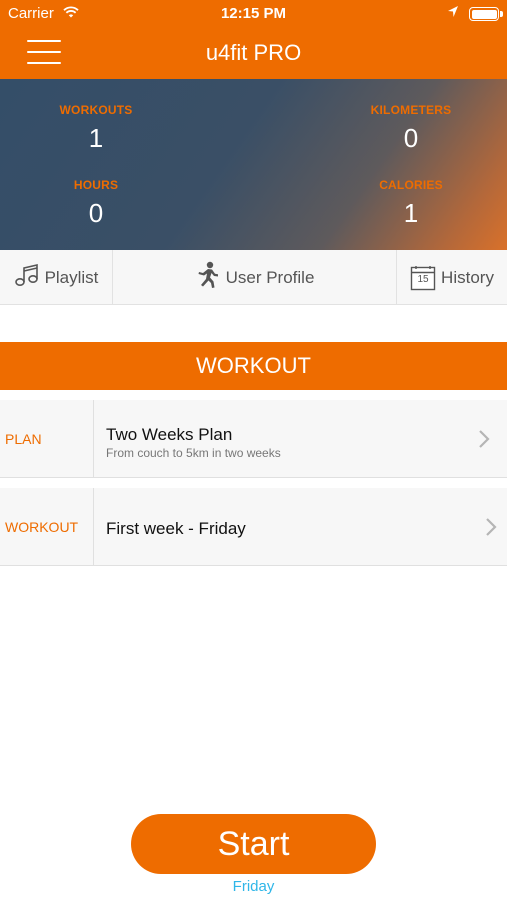 This screenshot has width=507, height=900. What do you see at coordinates (96, 185) in the screenshot?
I see `stat-label: HOURS` at bounding box center [96, 185].